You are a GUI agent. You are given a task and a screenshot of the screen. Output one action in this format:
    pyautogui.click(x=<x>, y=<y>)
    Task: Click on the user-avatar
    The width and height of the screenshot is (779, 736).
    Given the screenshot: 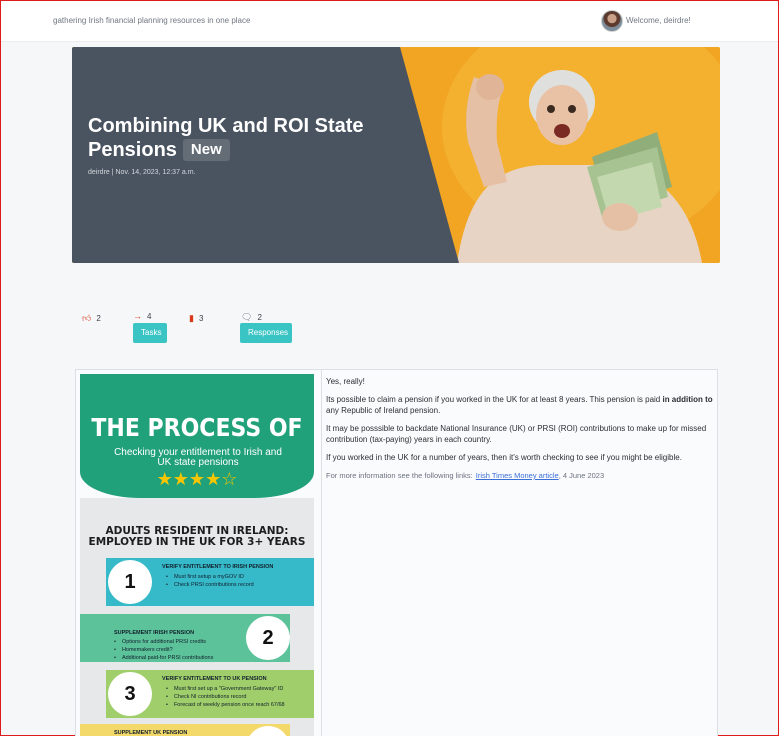 What is the action you would take?
    pyautogui.click(x=612, y=21)
    